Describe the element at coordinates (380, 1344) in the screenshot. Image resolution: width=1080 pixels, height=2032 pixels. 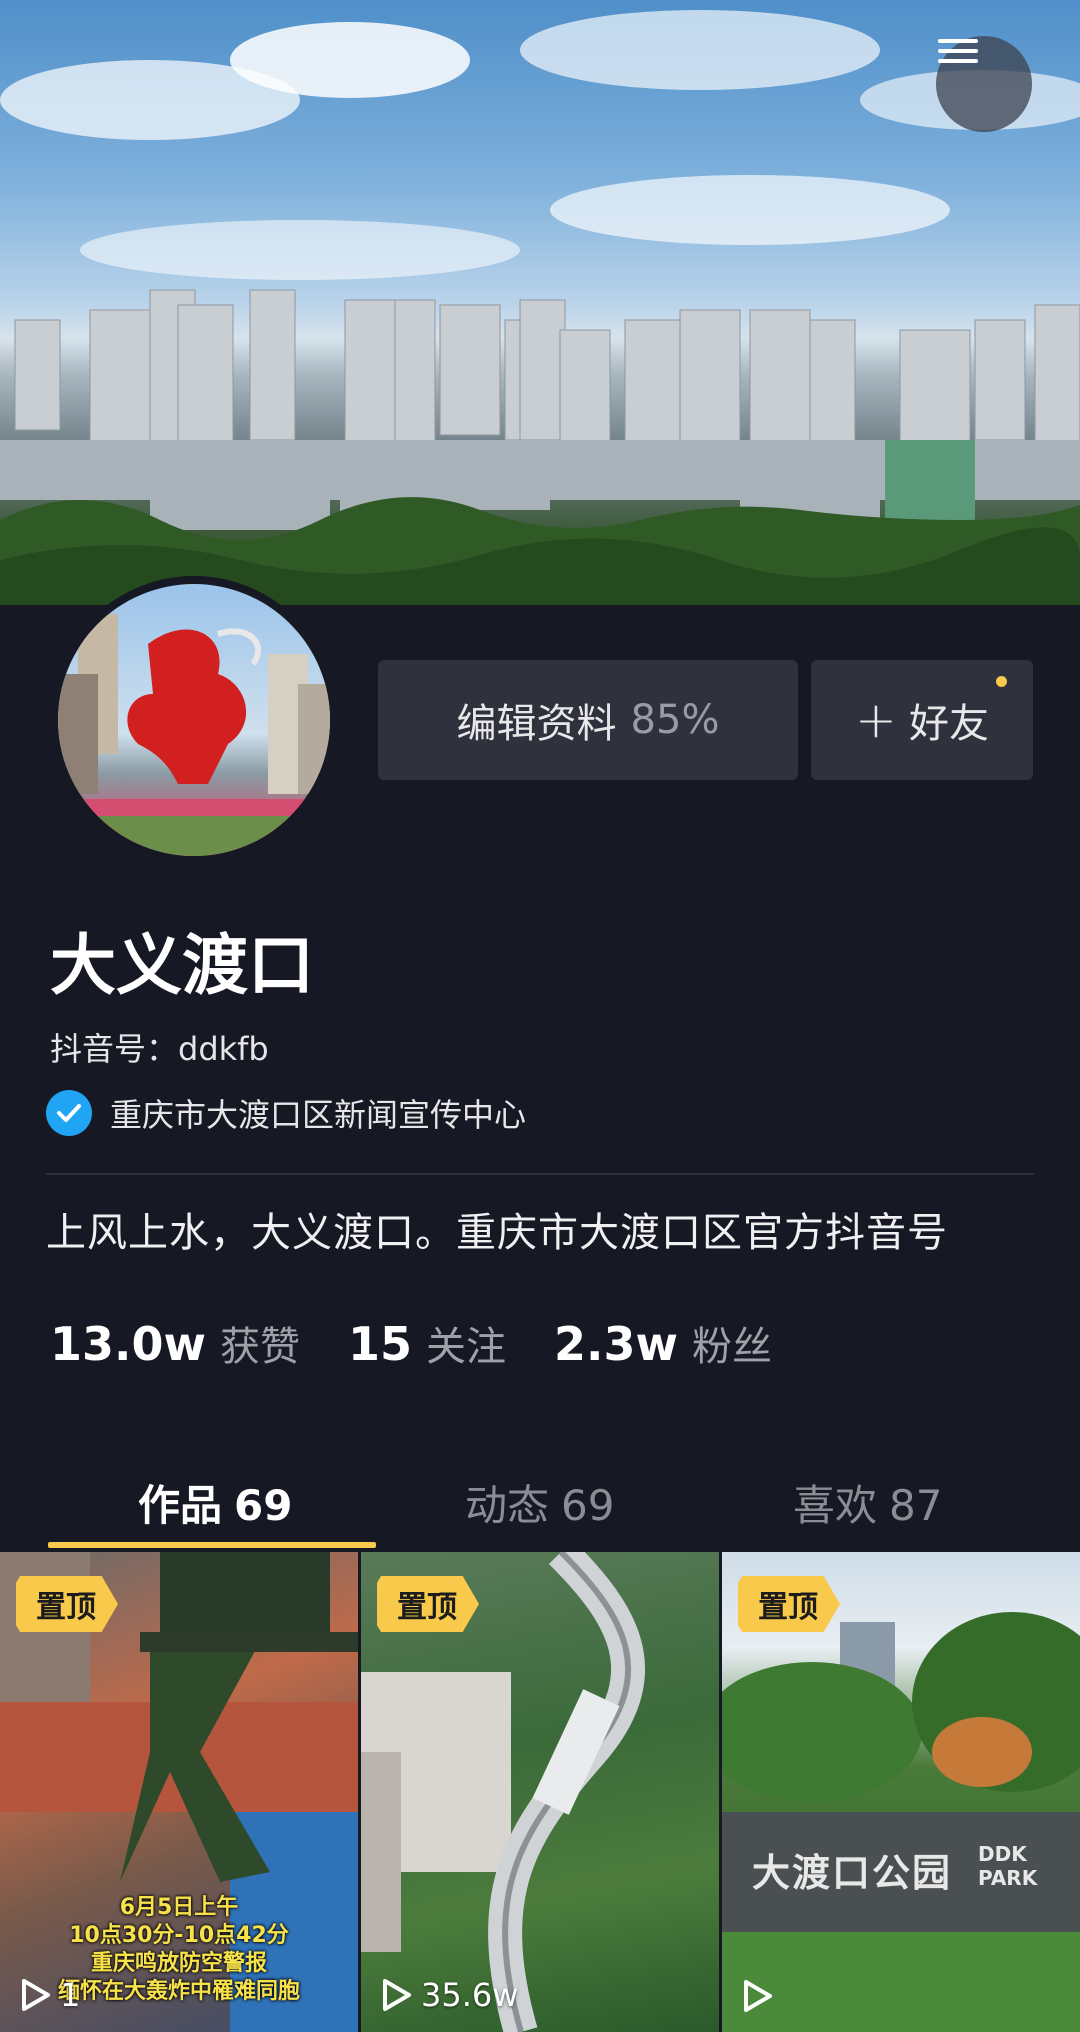
I see `stat-number: 15` at that location.